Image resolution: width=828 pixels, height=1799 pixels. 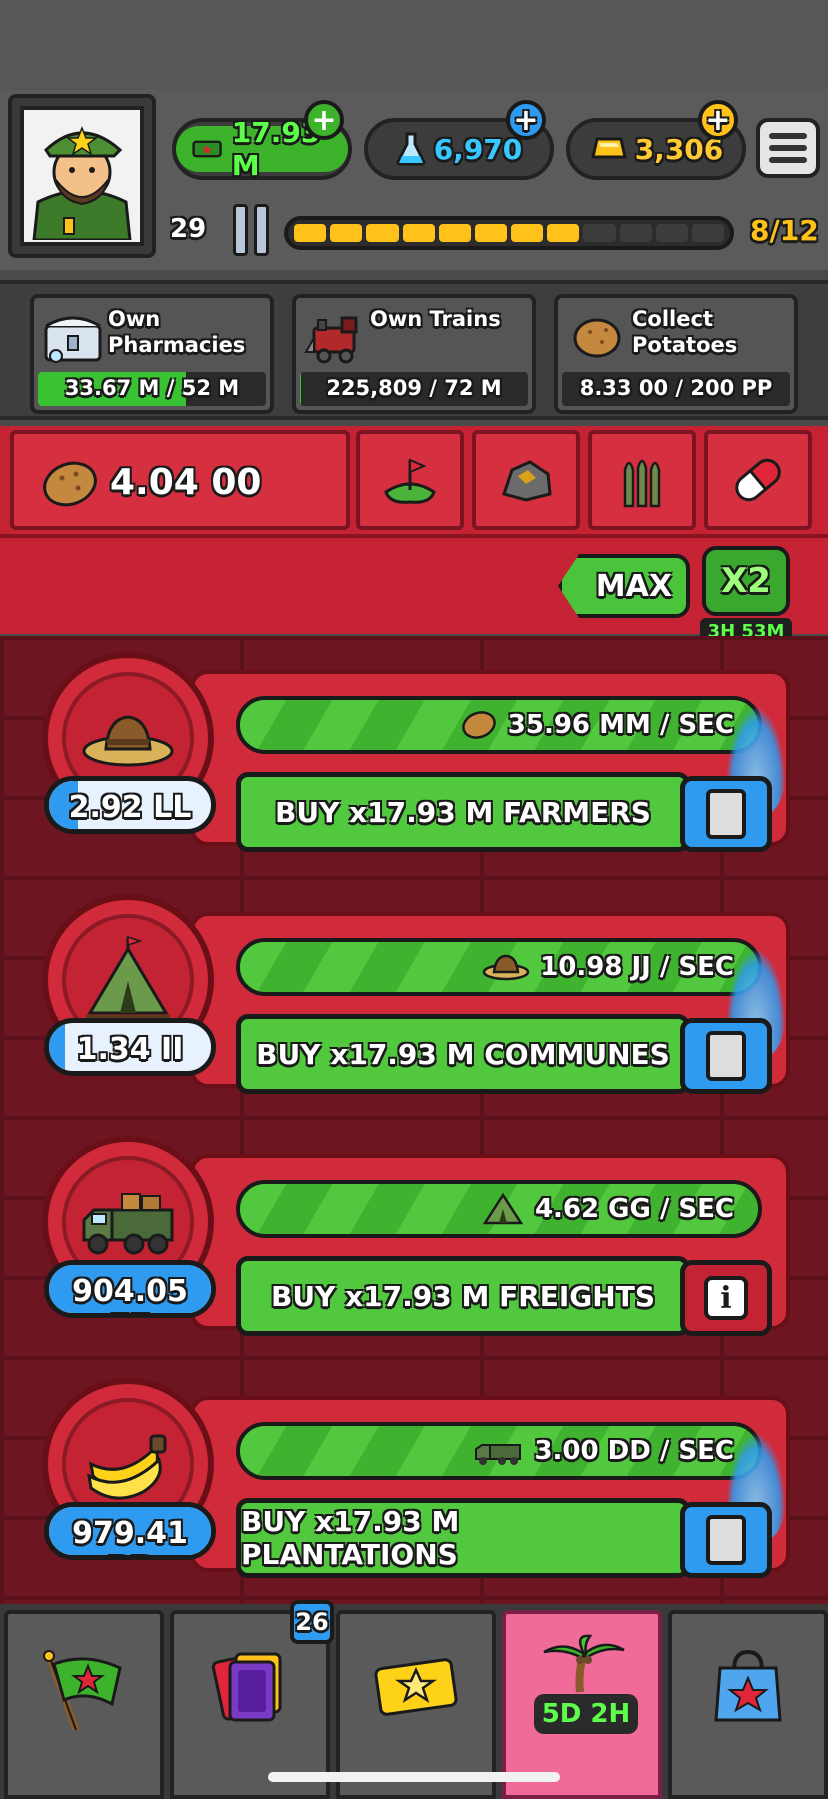 What do you see at coordinates (499, 725) in the screenshot?
I see `production-rate-bar: 35.96 MM / SEC` at bounding box center [499, 725].